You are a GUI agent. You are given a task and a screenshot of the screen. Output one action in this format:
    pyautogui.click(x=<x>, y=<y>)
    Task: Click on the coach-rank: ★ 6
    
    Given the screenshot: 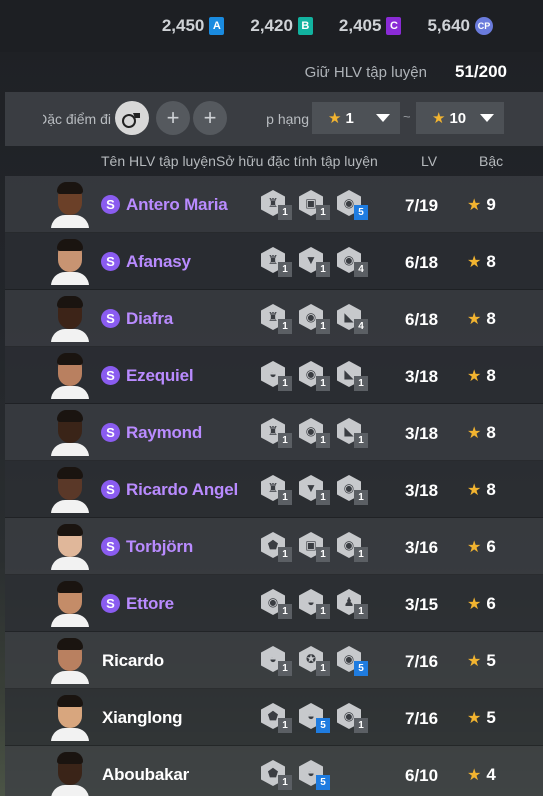 What is the action you would take?
    pyautogui.click(x=481, y=546)
    